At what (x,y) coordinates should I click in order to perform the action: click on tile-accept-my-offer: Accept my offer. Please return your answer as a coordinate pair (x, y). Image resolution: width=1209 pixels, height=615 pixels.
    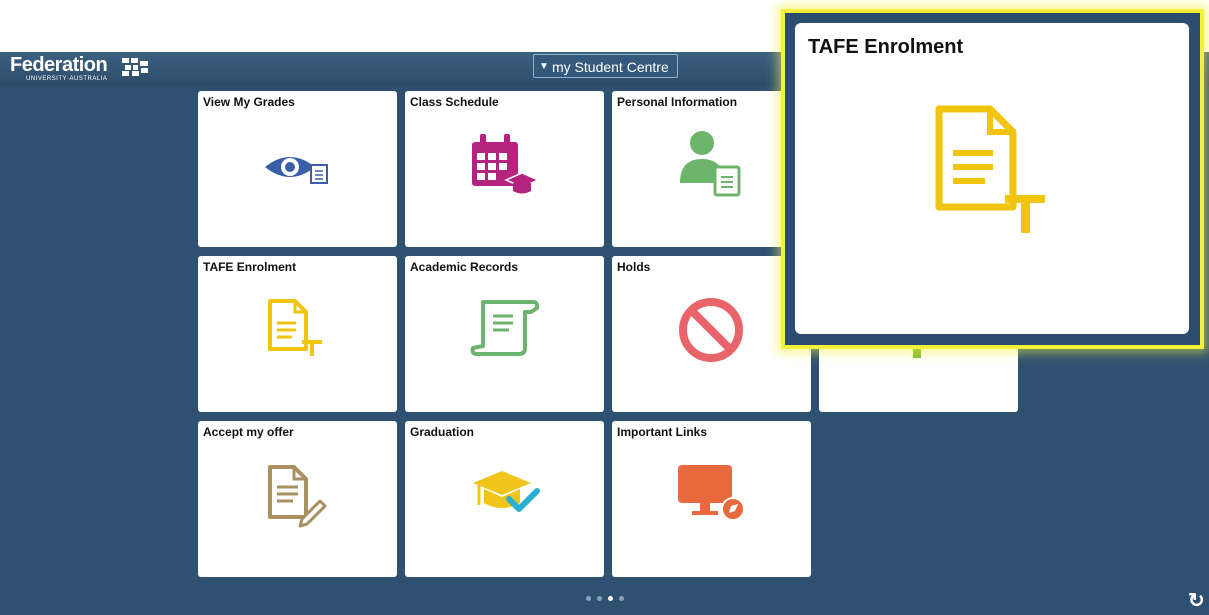
    Looking at the image, I should click on (297, 499).